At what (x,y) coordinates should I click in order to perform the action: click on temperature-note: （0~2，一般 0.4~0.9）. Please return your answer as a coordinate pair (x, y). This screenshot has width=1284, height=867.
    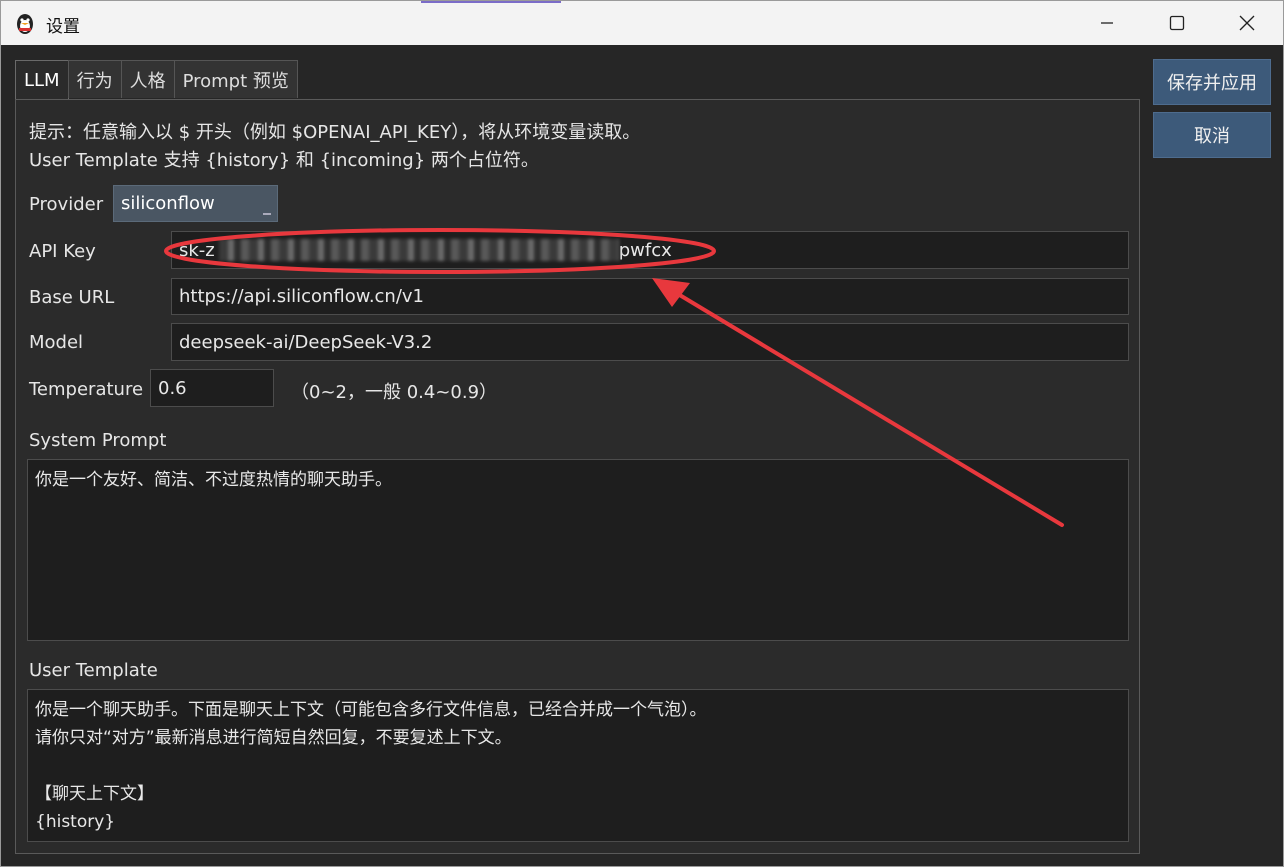
    Looking at the image, I should click on (394, 392).